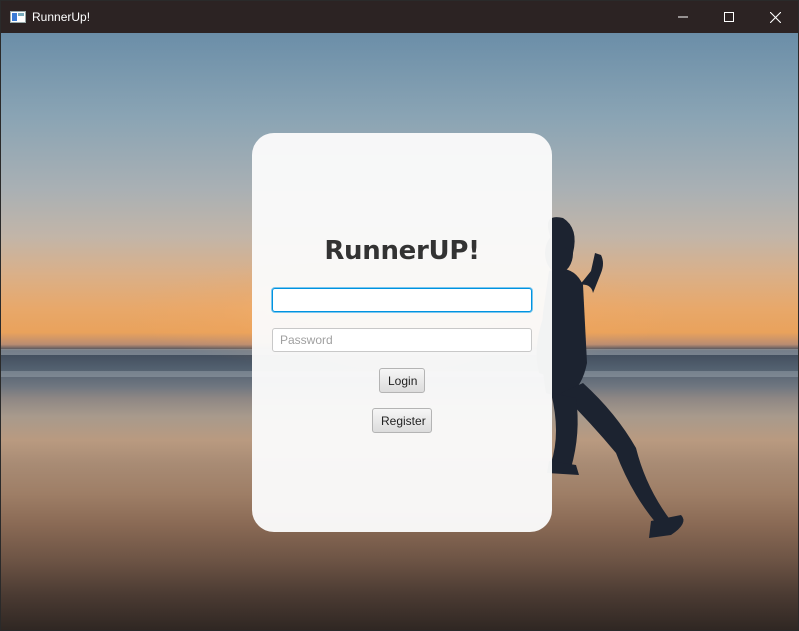 The image size is (799, 631). I want to click on minimize-icon, so click(683, 17).